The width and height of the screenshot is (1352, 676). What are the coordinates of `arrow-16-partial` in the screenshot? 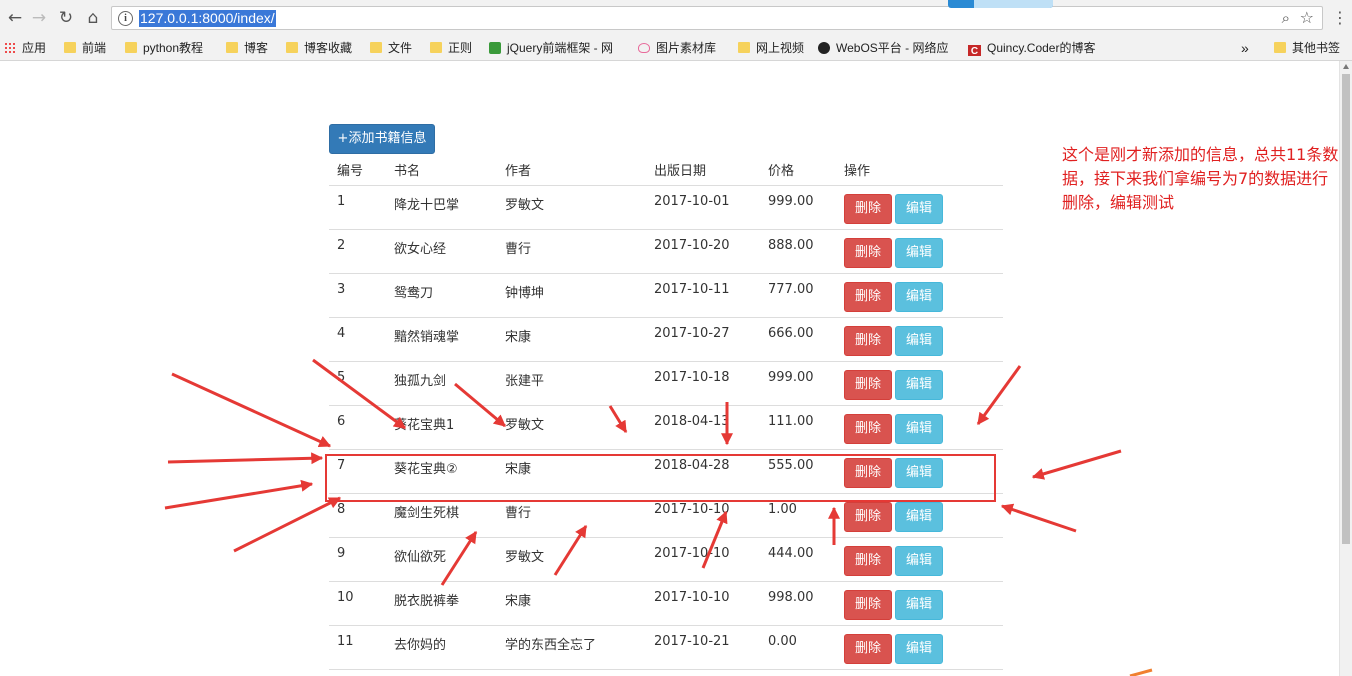 It's located at (1141, 672).